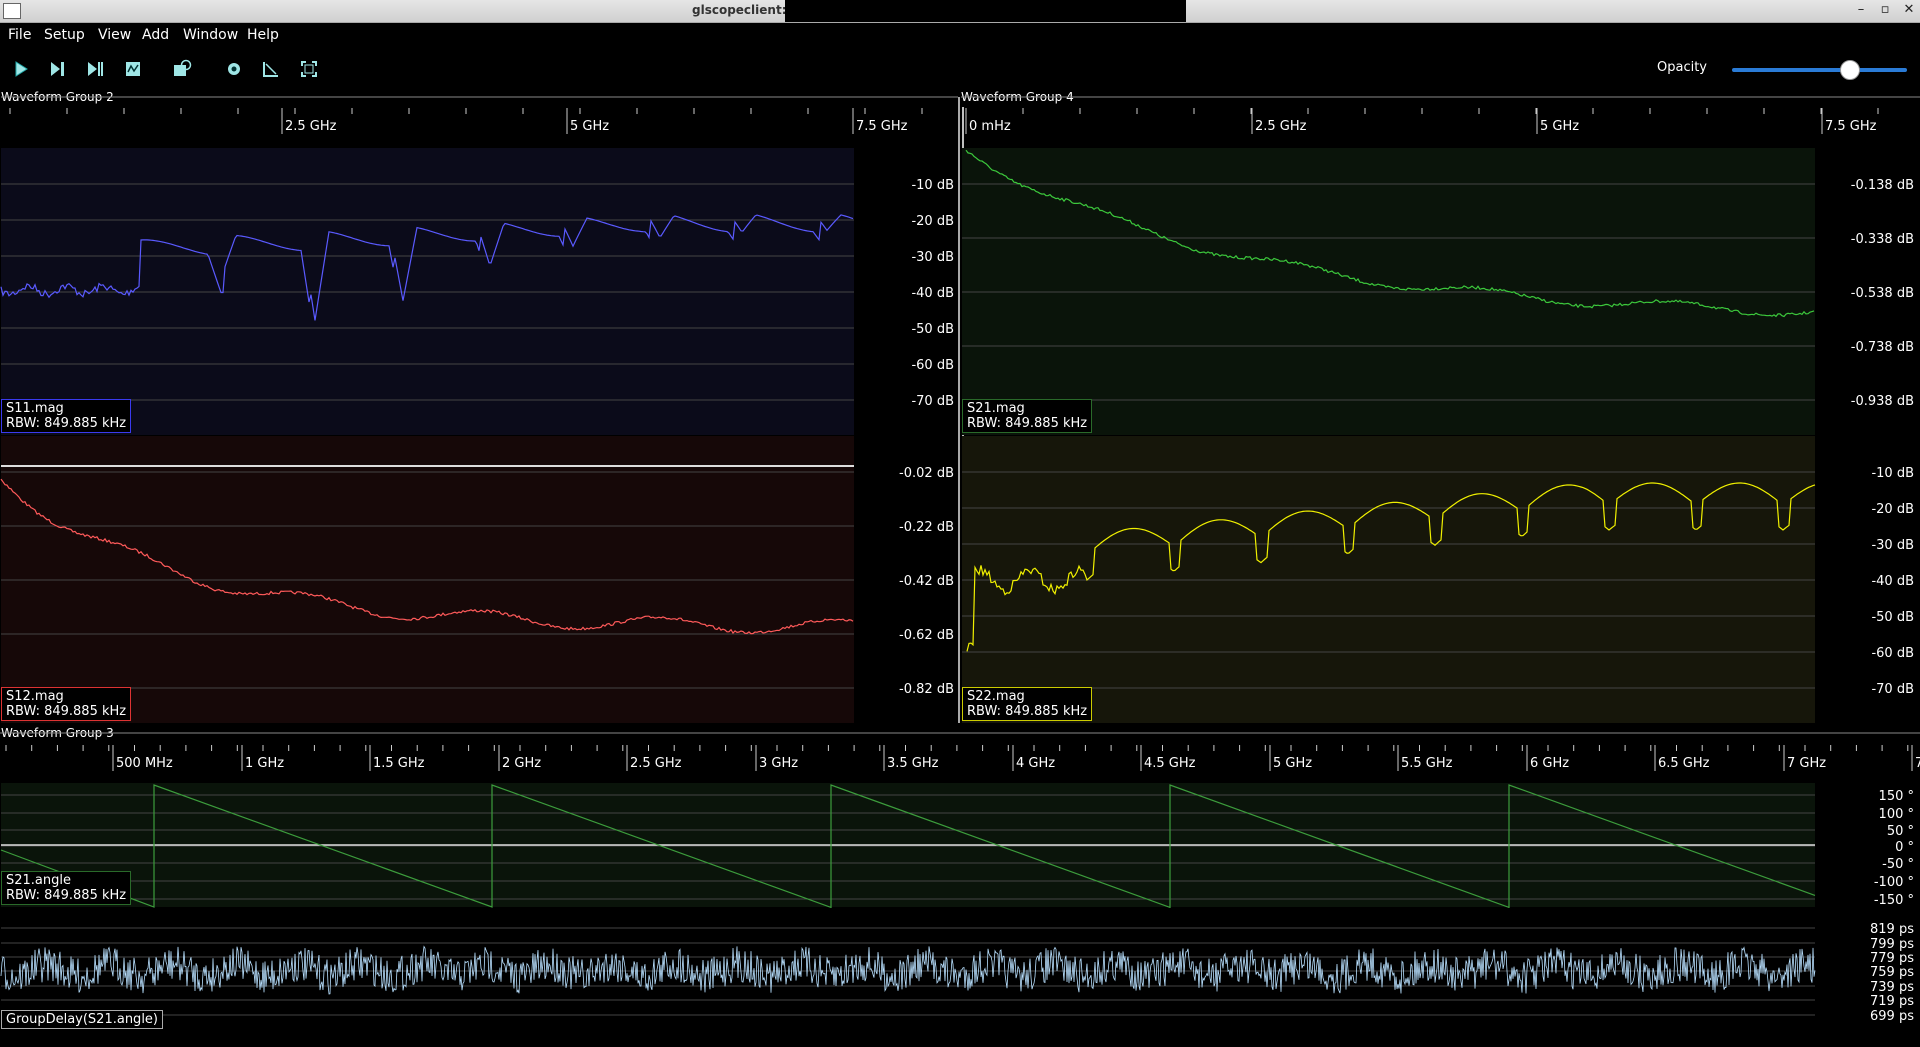 Image resolution: width=1920 pixels, height=1047 pixels. What do you see at coordinates (778, 763) in the screenshot?
I see `freq-tick-label: 3 GHz` at bounding box center [778, 763].